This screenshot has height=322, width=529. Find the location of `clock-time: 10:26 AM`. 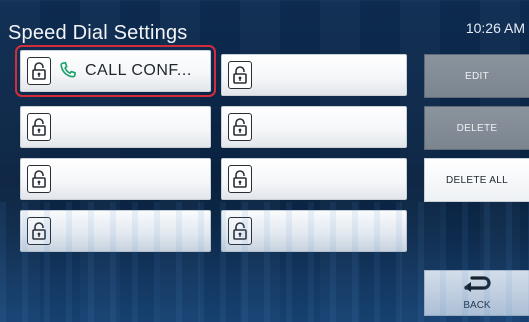

clock-time: 10:26 AM is located at coordinates (495, 28).